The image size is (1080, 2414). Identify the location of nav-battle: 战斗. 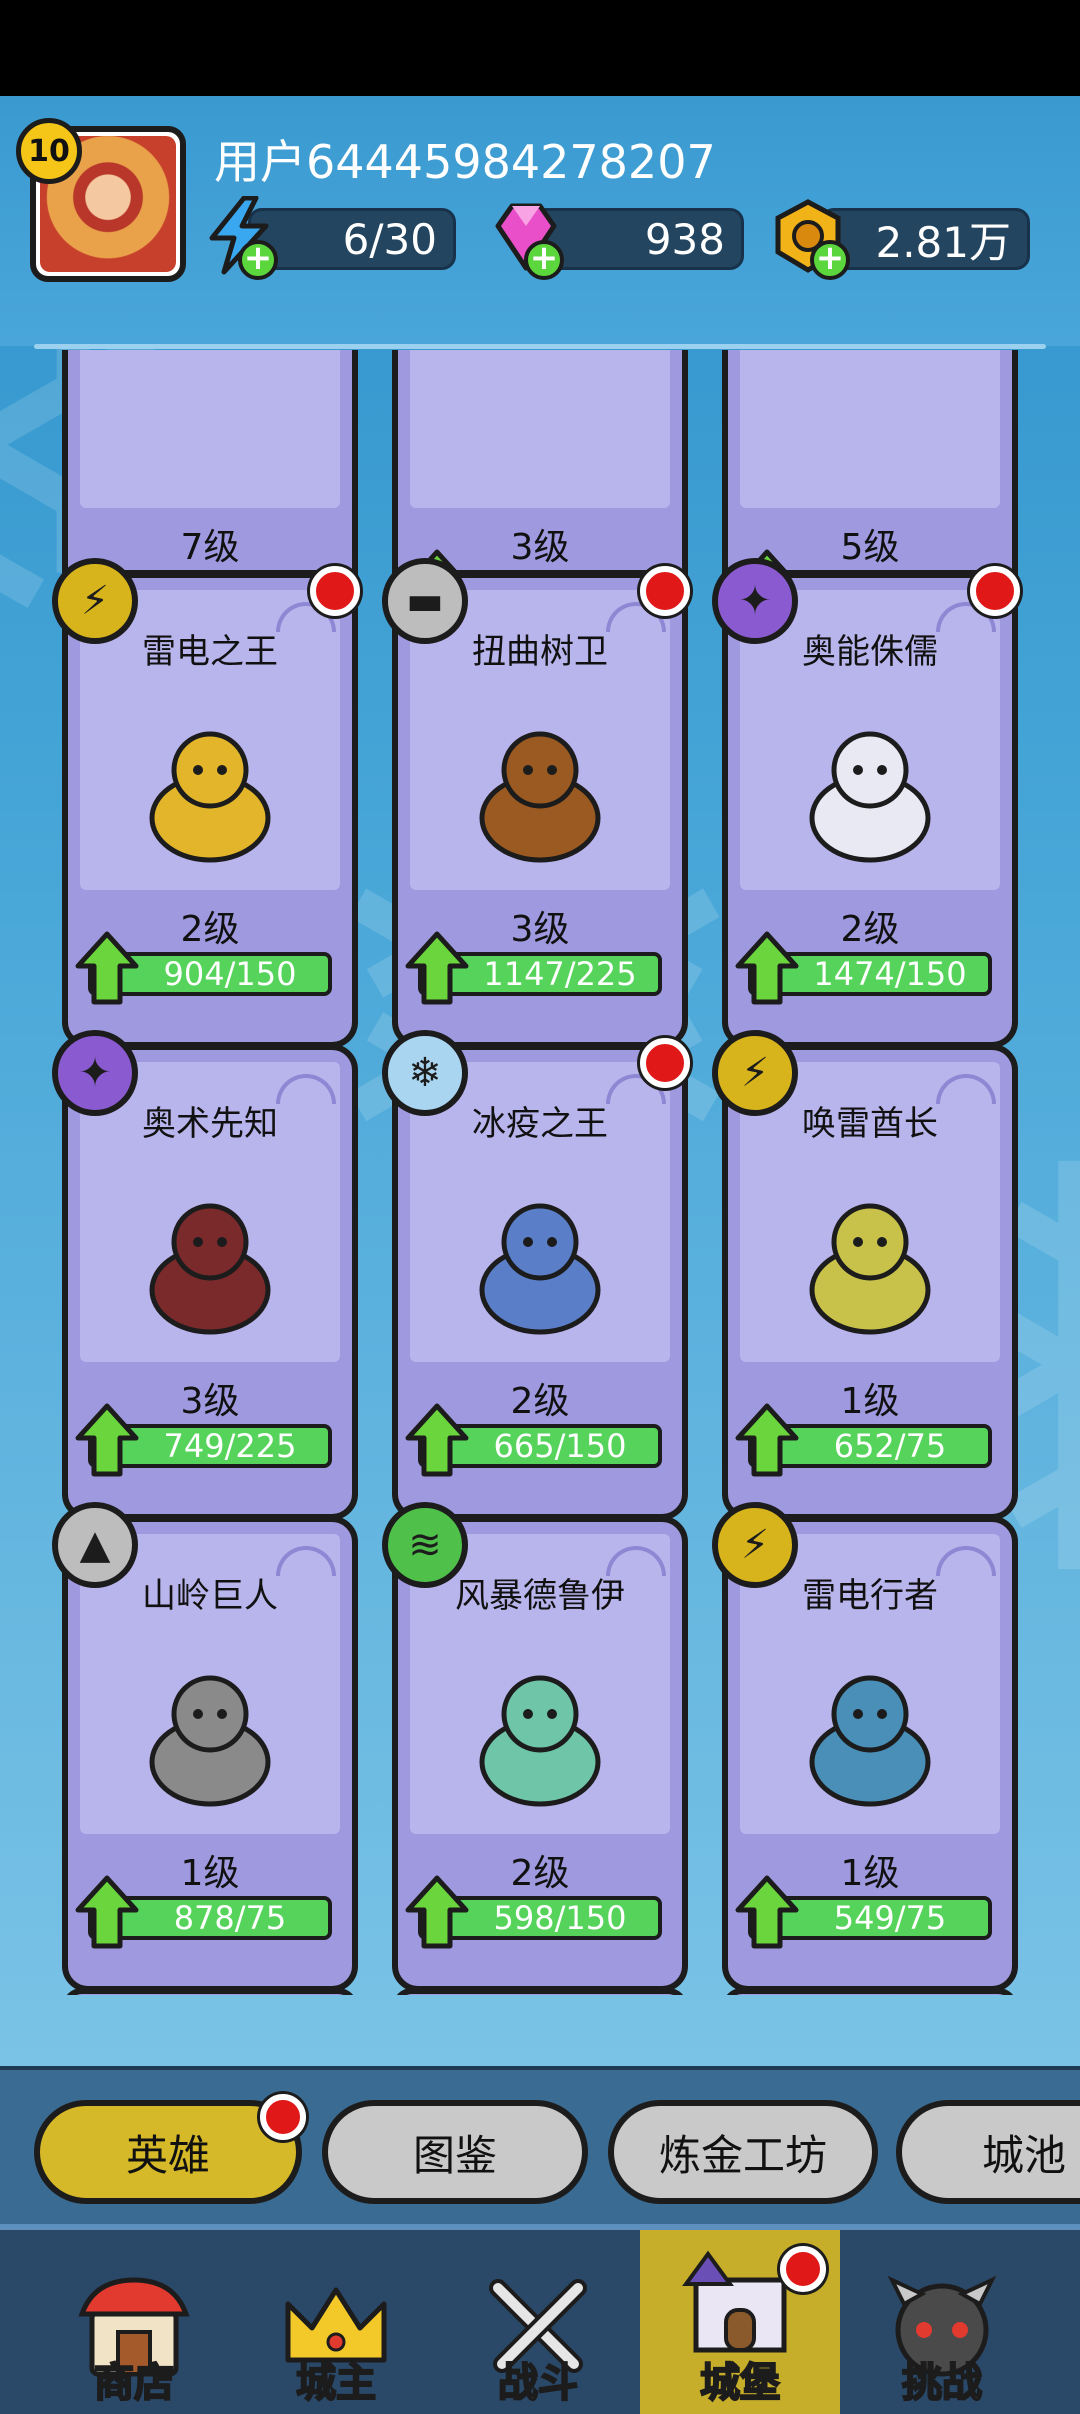
(538, 2322).